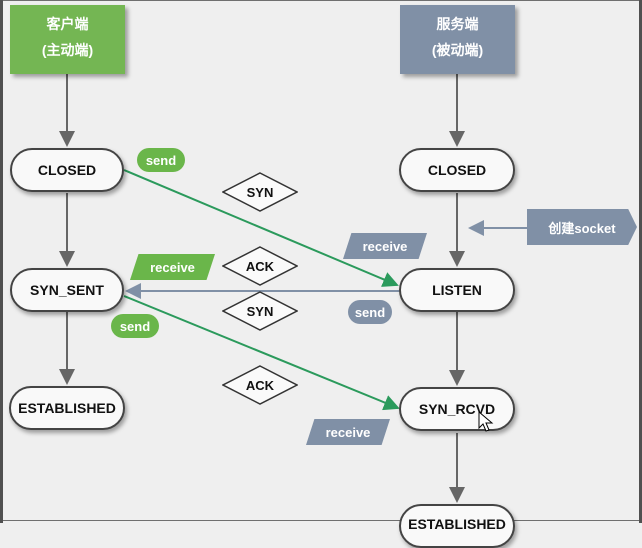 The image size is (642, 548). I want to click on action-receive-2: receive, so click(172, 267).